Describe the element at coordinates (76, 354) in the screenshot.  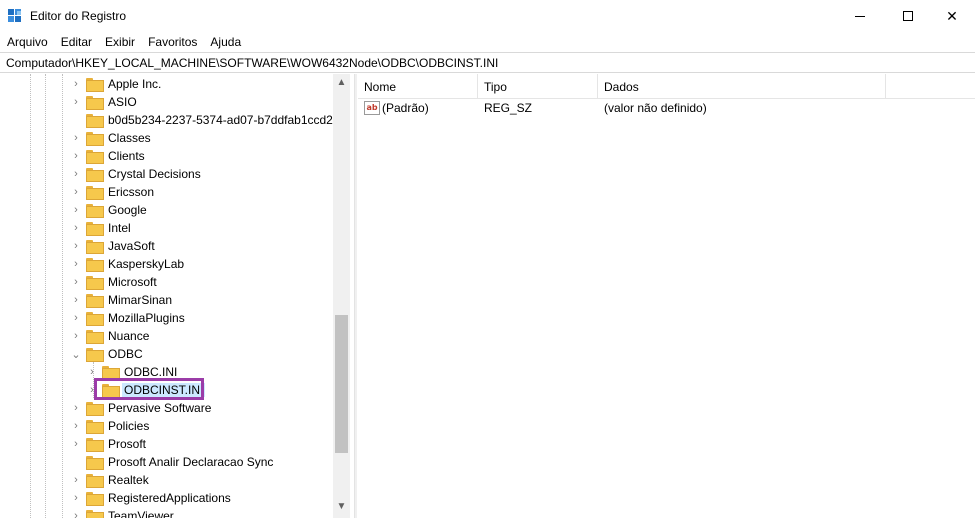
I see `chevron-down-icon: ⌄` at that location.